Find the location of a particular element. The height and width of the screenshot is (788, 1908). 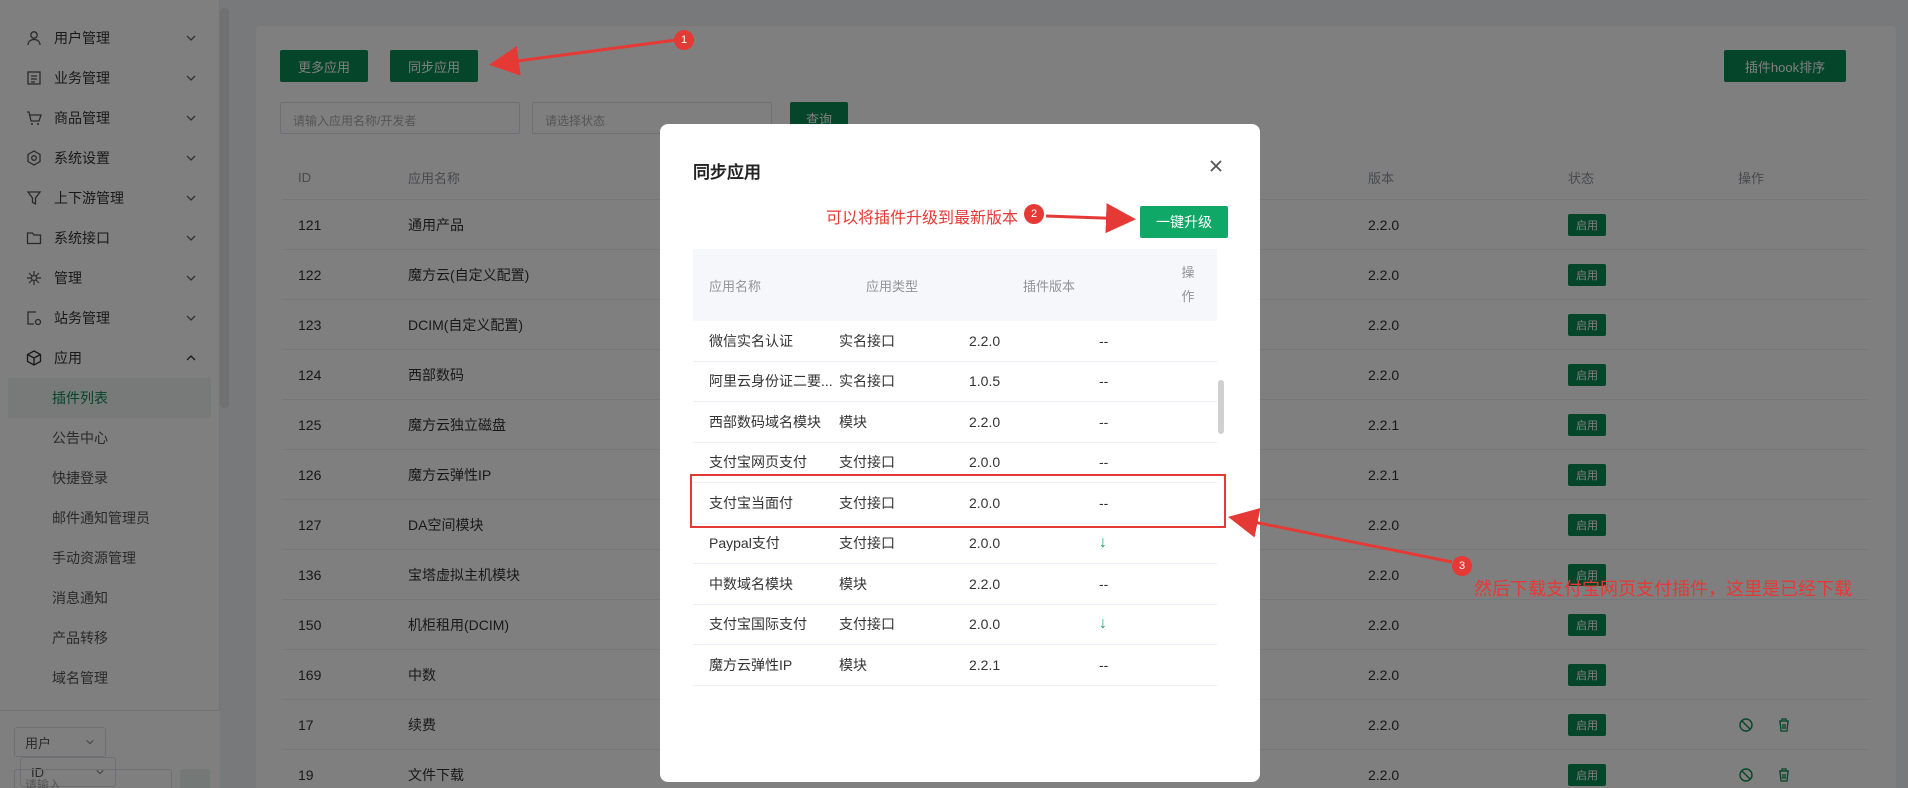

cell-app-name: Paypal支付 is located at coordinates (744, 543).